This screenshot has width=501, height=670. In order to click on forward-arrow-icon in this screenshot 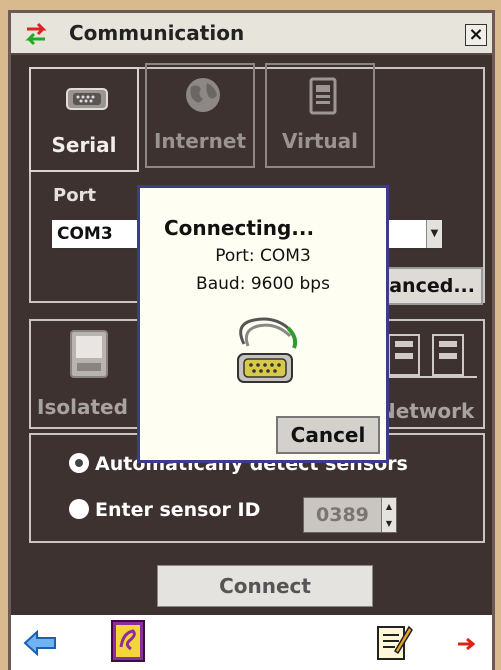, I will do `click(468, 644)`.